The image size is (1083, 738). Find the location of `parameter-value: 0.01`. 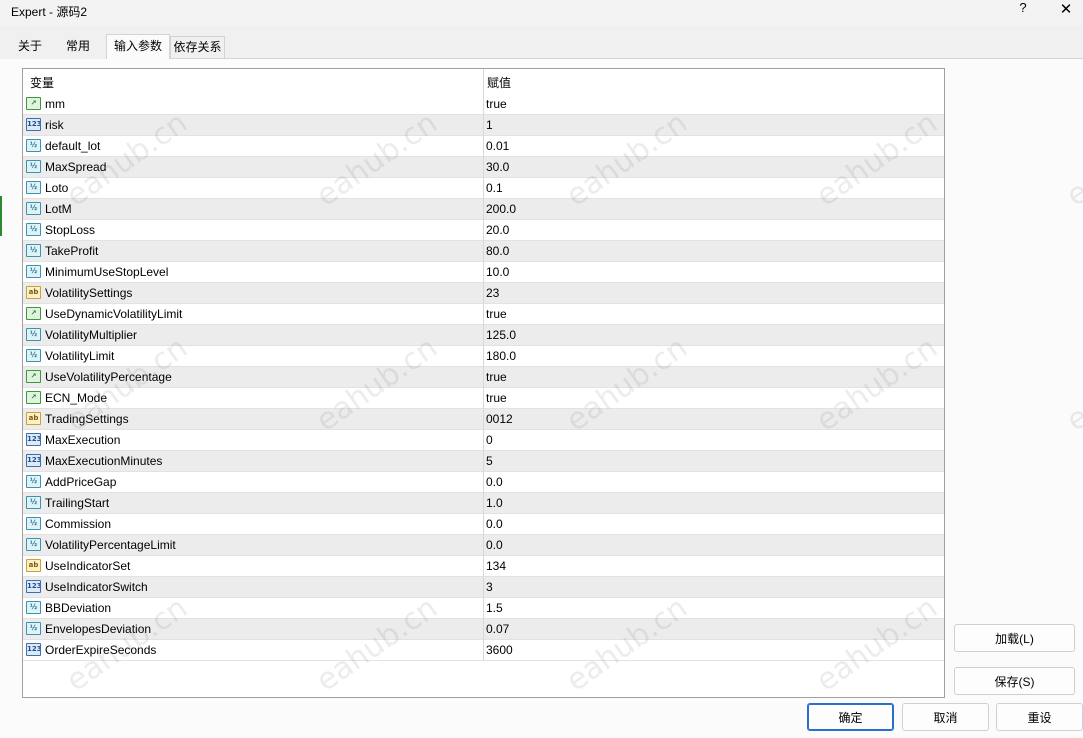

parameter-value: 0.01 is located at coordinates (497, 146).